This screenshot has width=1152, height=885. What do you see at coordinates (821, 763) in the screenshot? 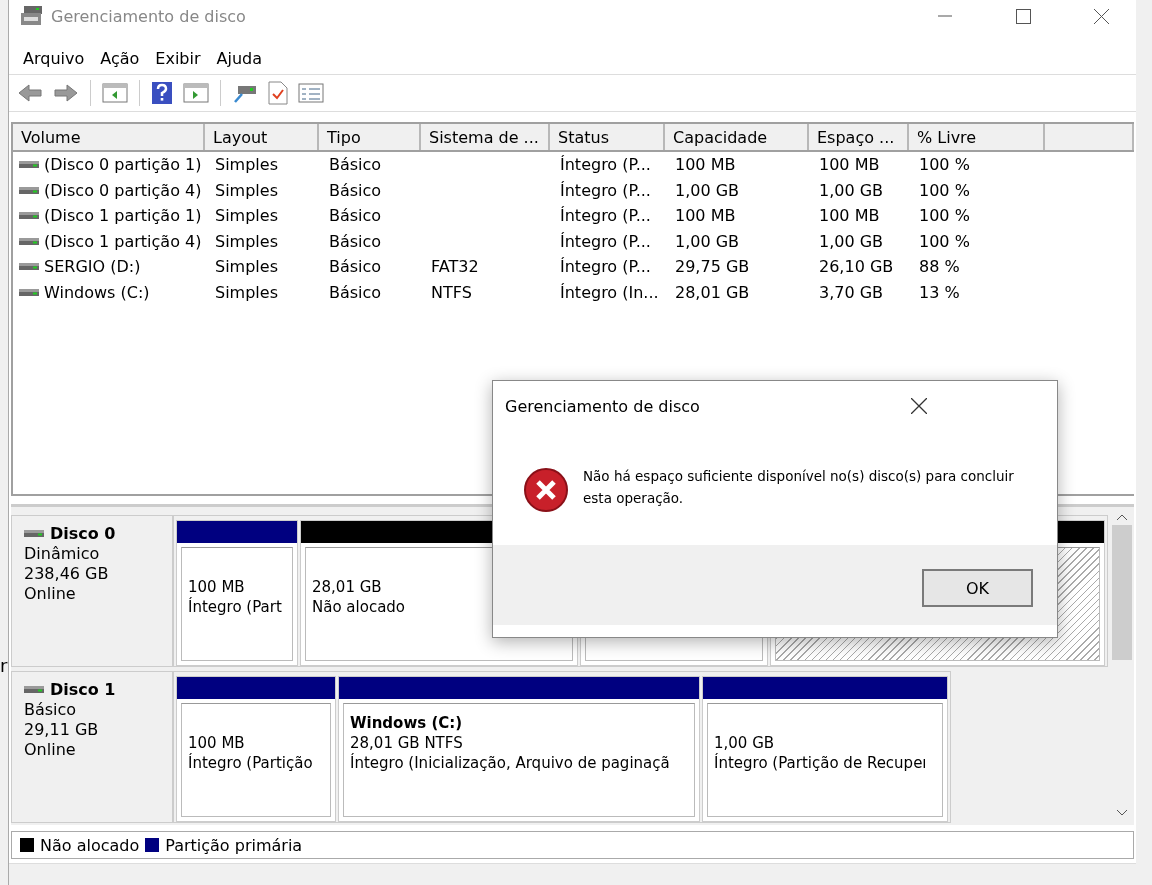
I see `partition-text: Íntegro (Partição de Recupeı` at bounding box center [821, 763].